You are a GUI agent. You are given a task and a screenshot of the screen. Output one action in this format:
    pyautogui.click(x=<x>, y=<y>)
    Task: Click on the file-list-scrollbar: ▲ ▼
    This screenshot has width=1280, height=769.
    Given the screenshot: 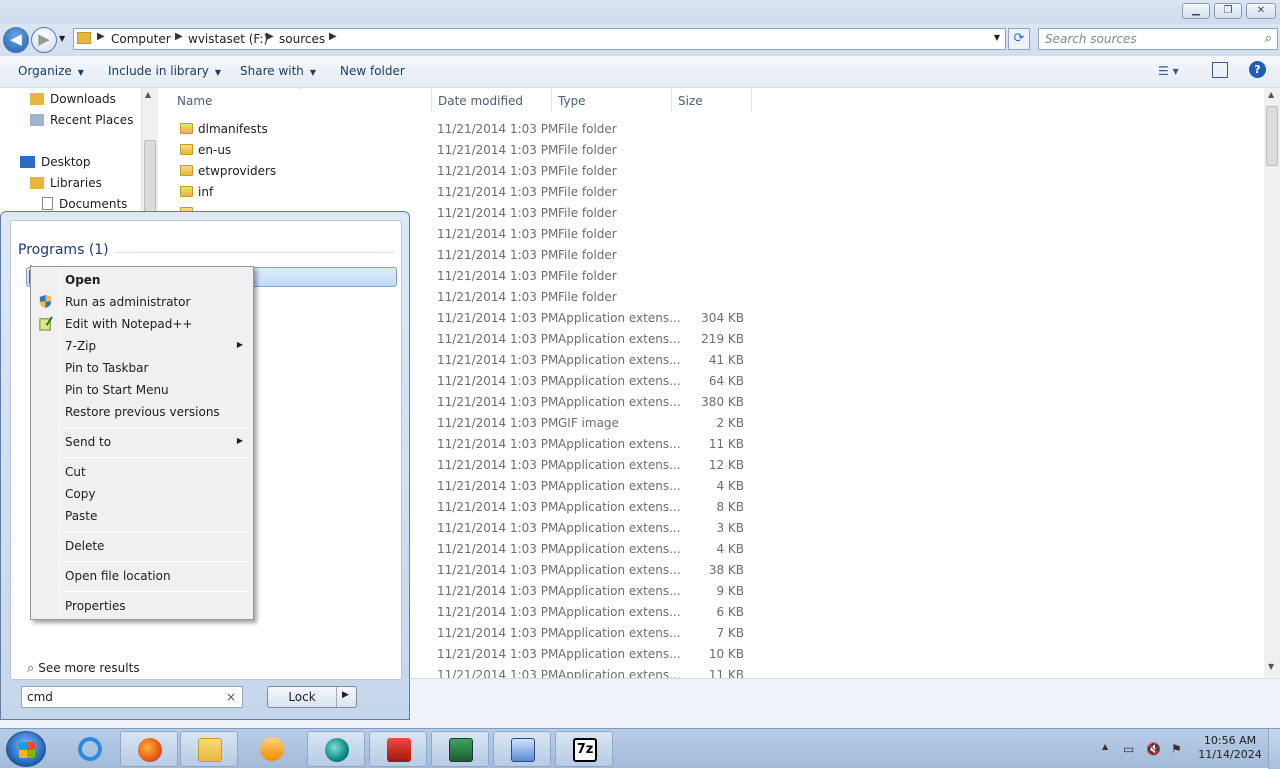 What is the action you would take?
    pyautogui.click(x=1272, y=383)
    